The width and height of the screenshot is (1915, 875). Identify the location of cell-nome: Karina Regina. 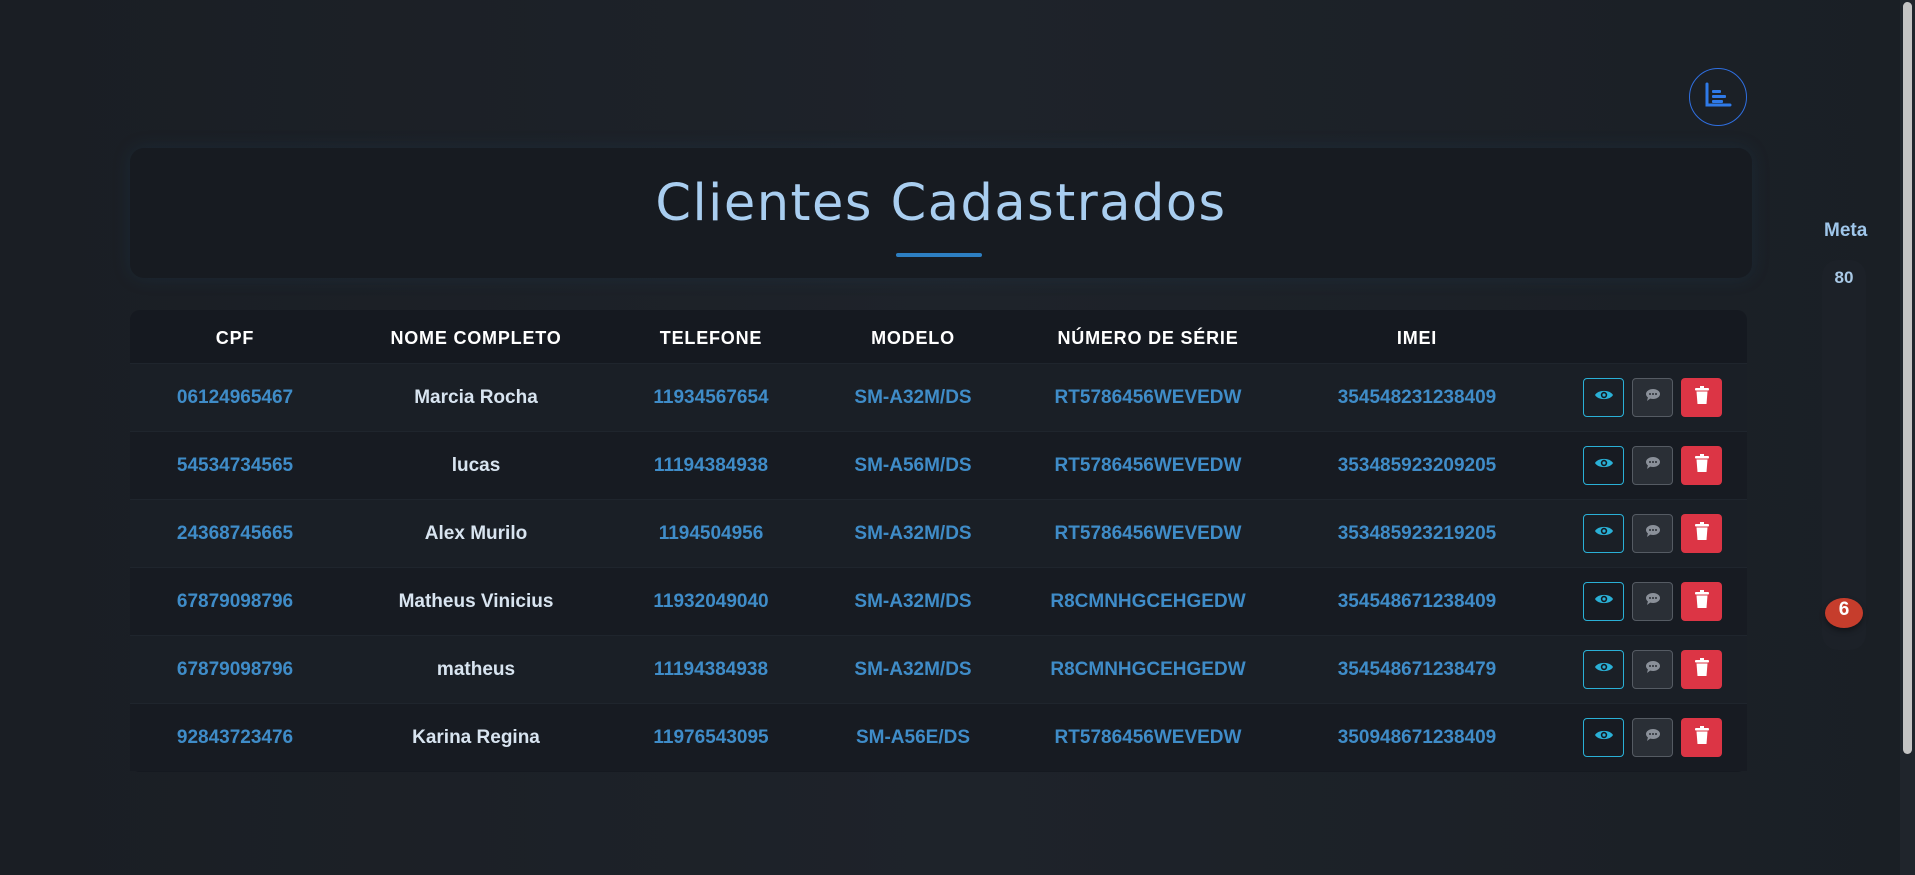
(476, 737).